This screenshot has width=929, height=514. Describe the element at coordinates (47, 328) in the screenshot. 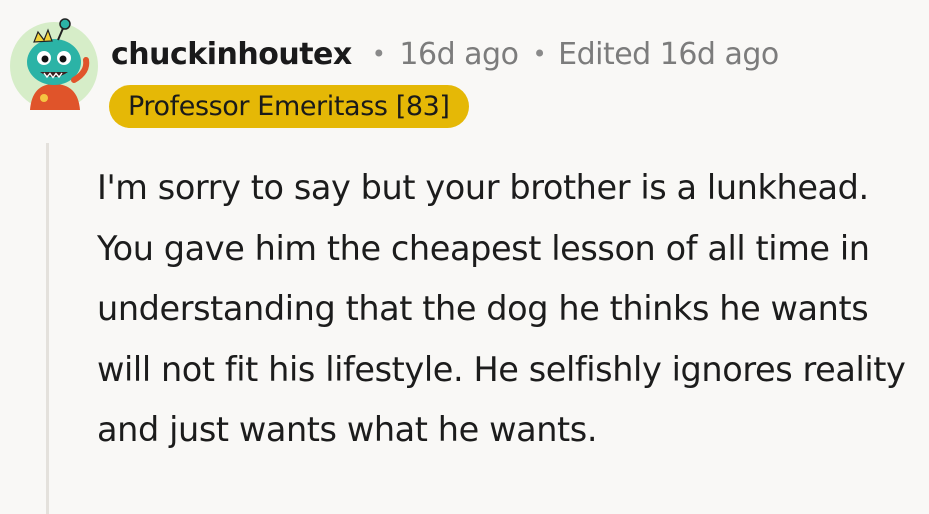

I see `thread-line` at that location.